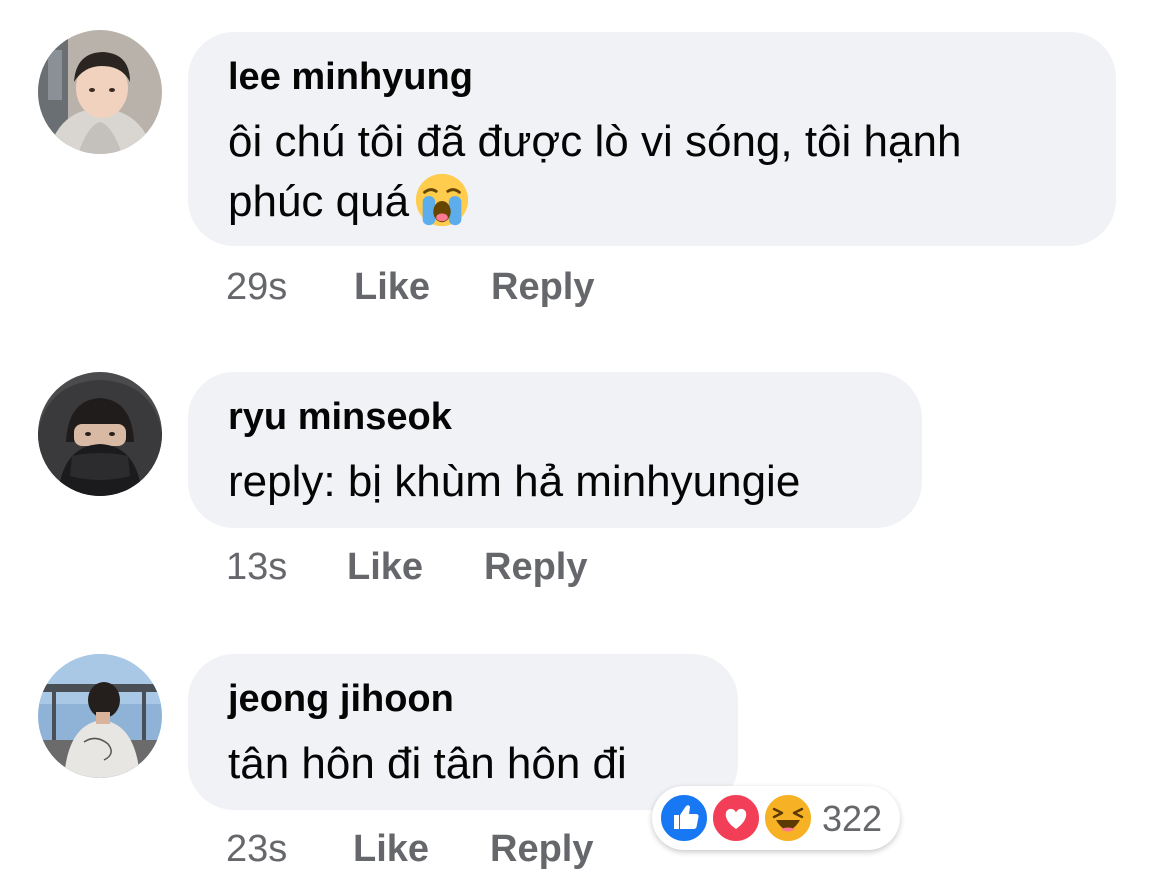 Image resolution: width=1170 pixels, height=880 pixels. I want to click on comment-author: ryu minseok, so click(340, 417).